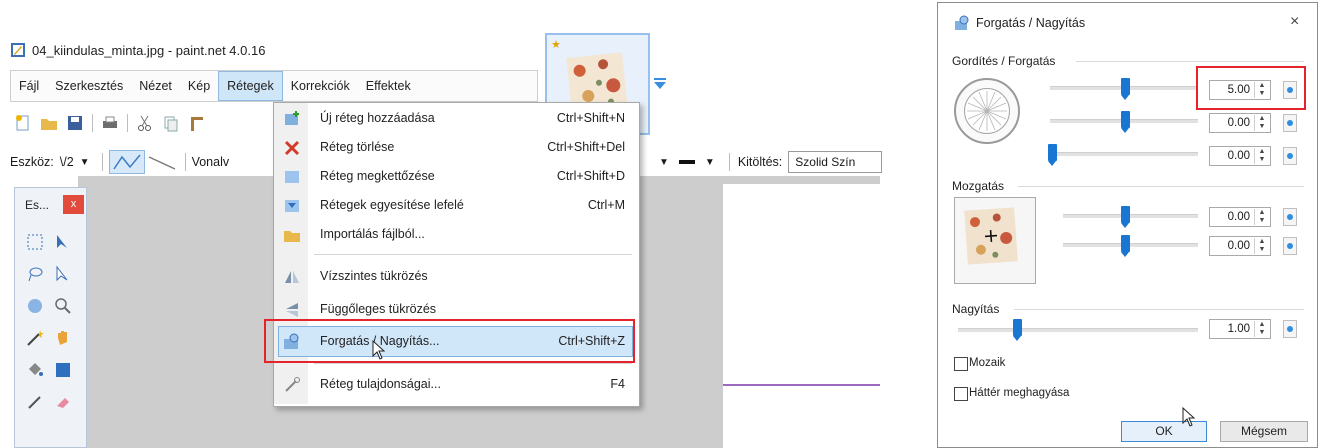 The image size is (1319, 448). What do you see at coordinates (961, 394) in the screenshot?
I see `keep-background-checkbox` at bounding box center [961, 394].